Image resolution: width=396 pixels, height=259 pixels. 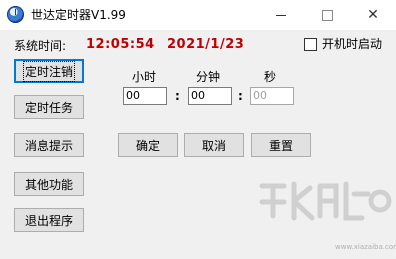 I want to click on sidebar-item-label: 定时任务, so click(x=48, y=107).